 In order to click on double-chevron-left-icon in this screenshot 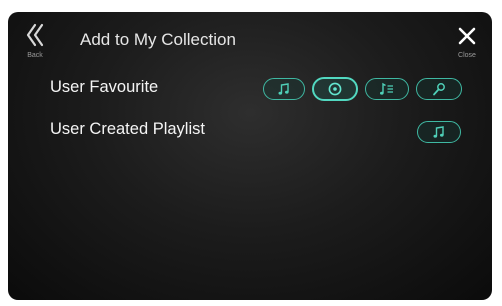, I will do `click(35, 35)`.